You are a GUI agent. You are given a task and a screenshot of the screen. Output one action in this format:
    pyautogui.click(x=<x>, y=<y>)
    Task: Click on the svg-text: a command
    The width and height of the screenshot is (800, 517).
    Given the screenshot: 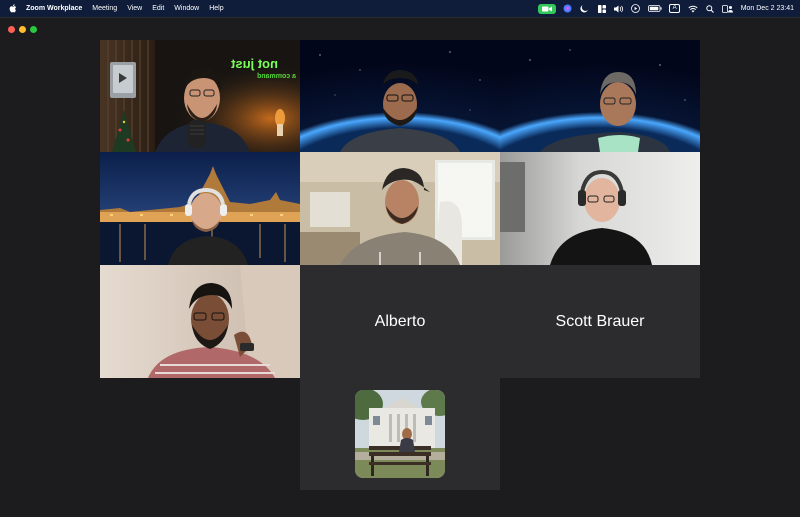 What is the action you would take?
    pyautogui.click(x=276, y=76)
    